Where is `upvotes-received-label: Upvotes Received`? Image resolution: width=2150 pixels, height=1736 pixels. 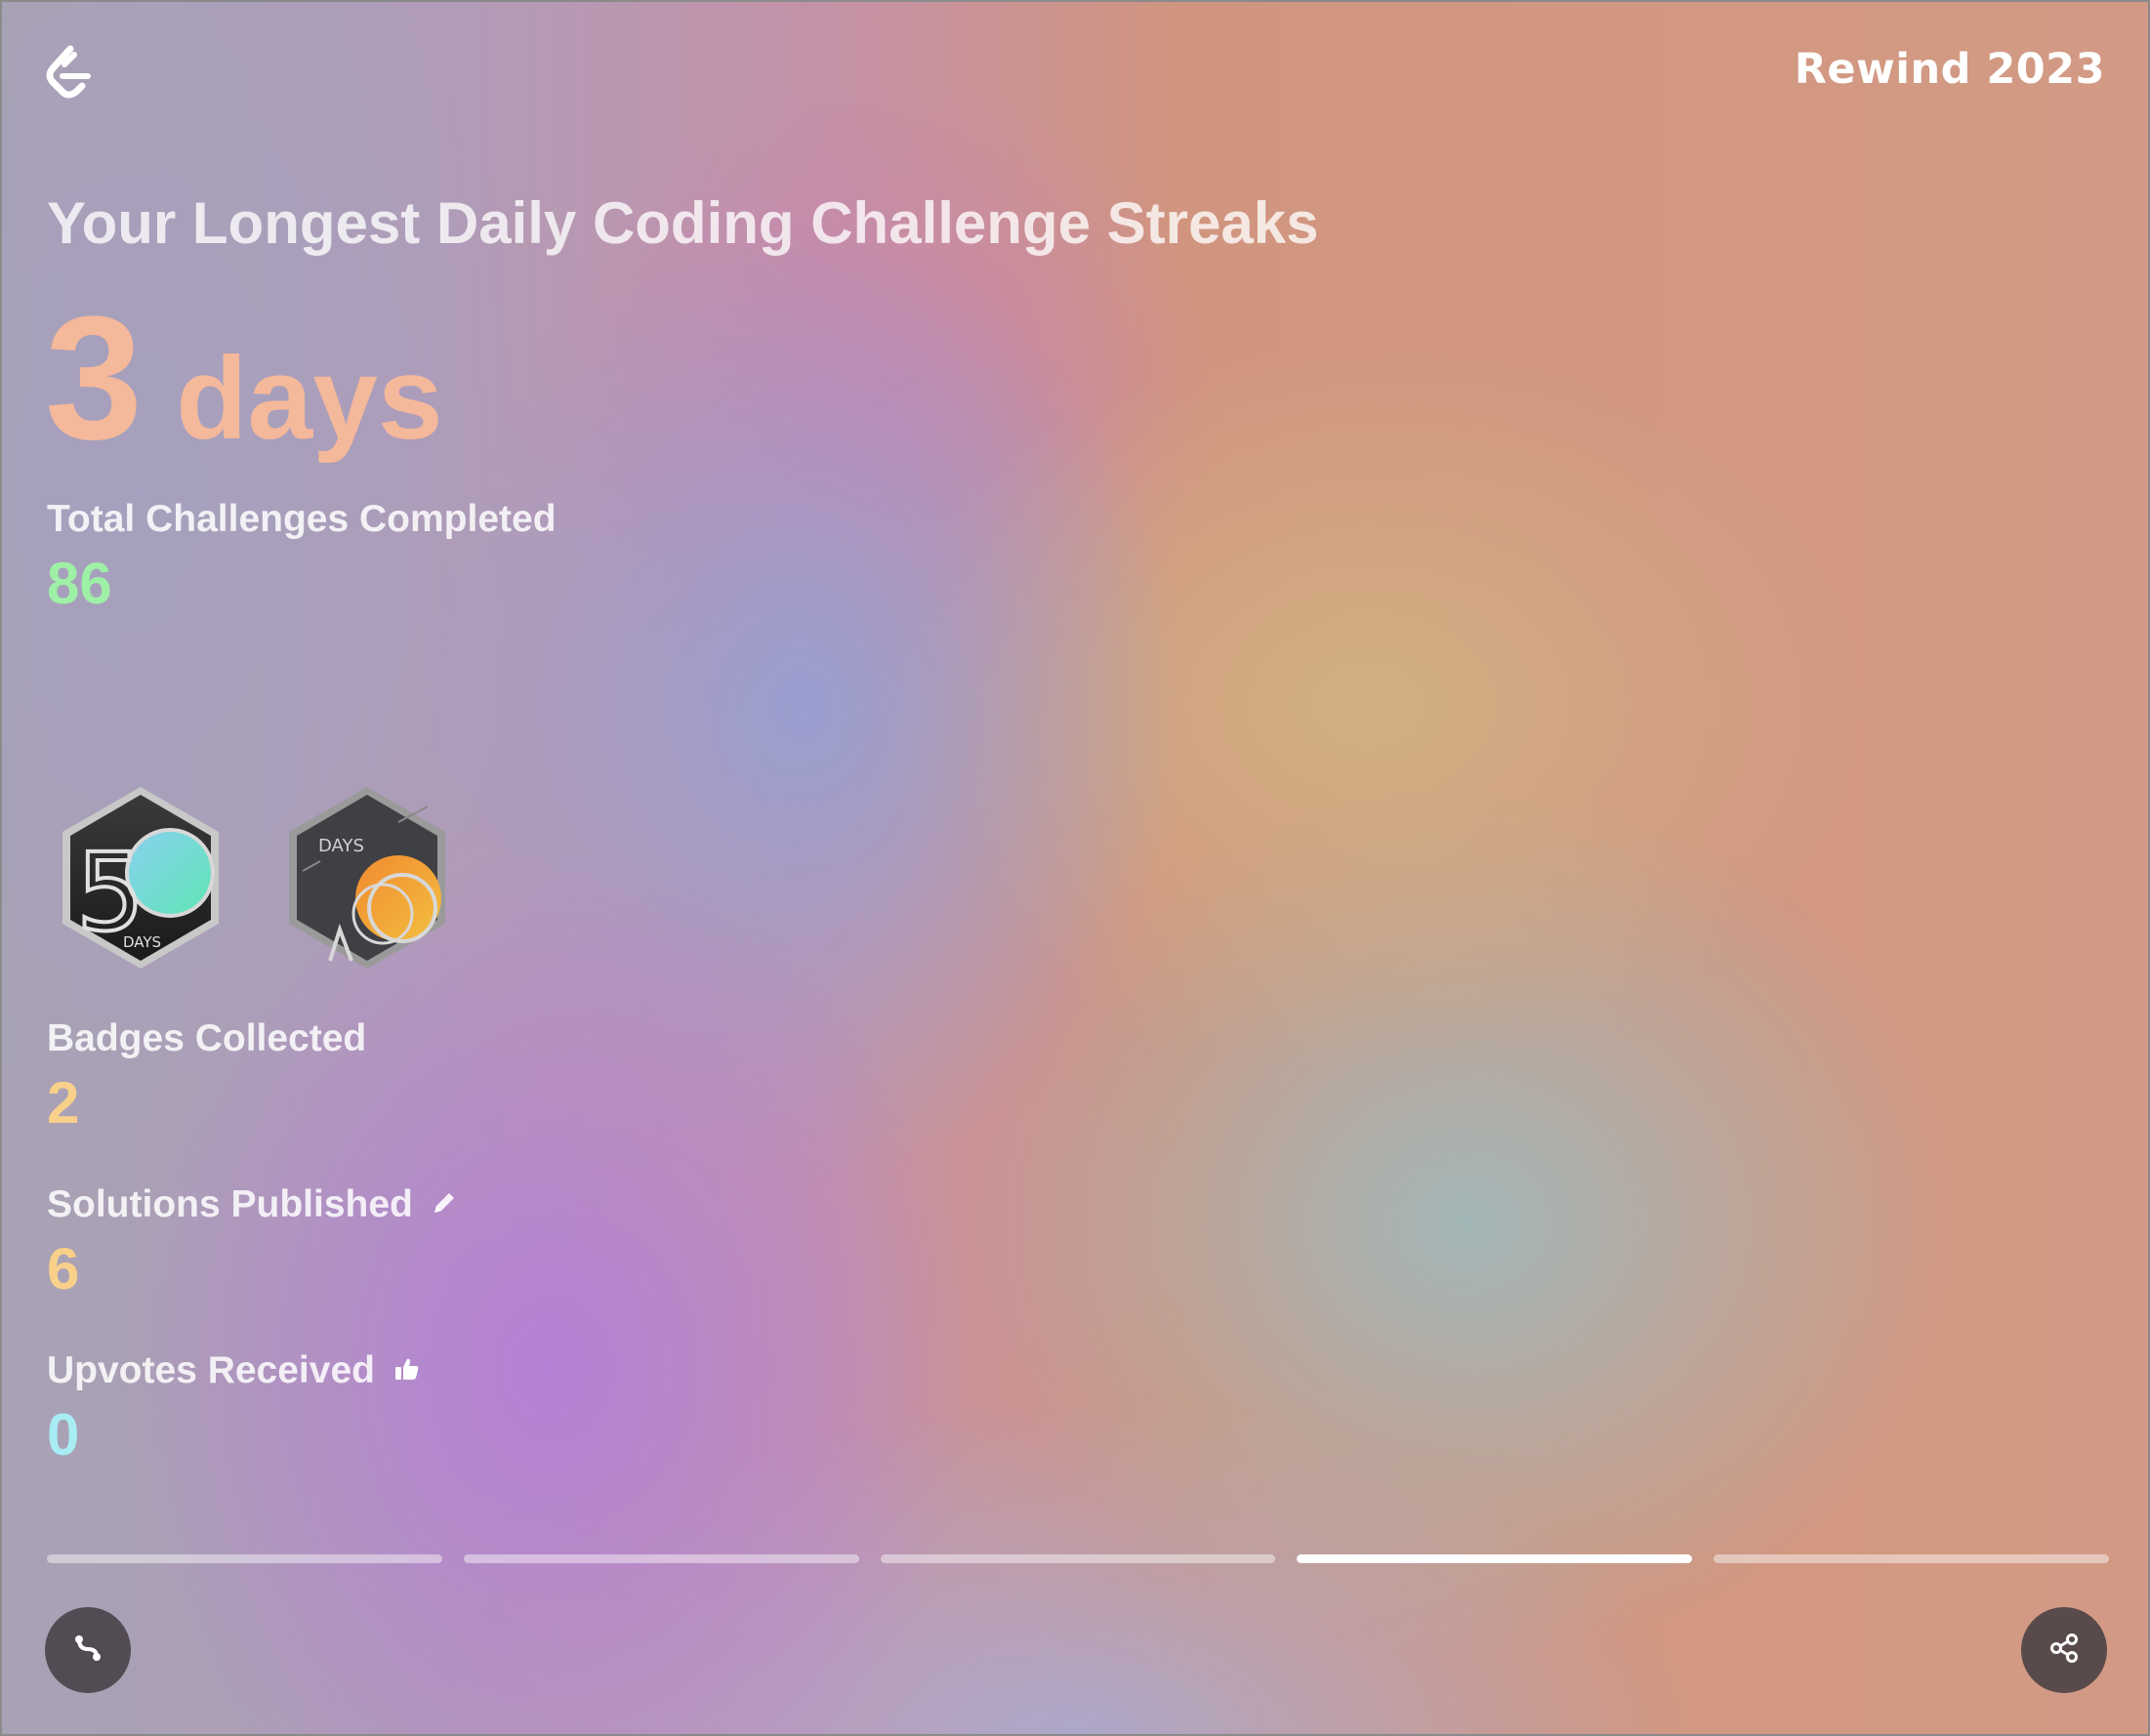 upvotes-received-label: Upvotes Received is located at coordinates (233, 1370).